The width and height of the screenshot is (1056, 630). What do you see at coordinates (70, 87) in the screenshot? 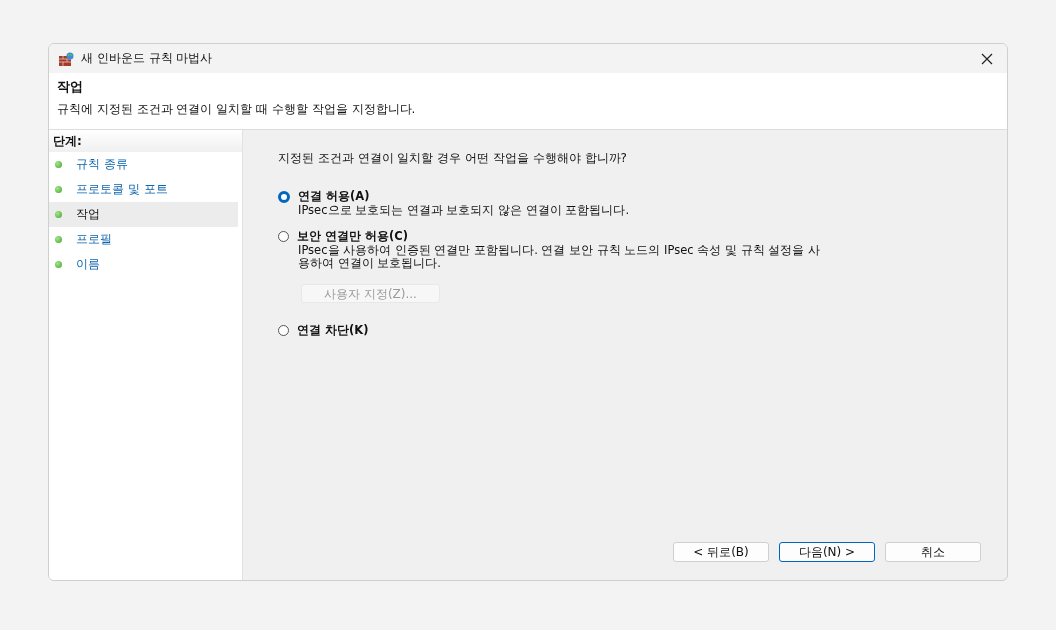
I see `page-title: 작업` at bounding box center [70, 87].